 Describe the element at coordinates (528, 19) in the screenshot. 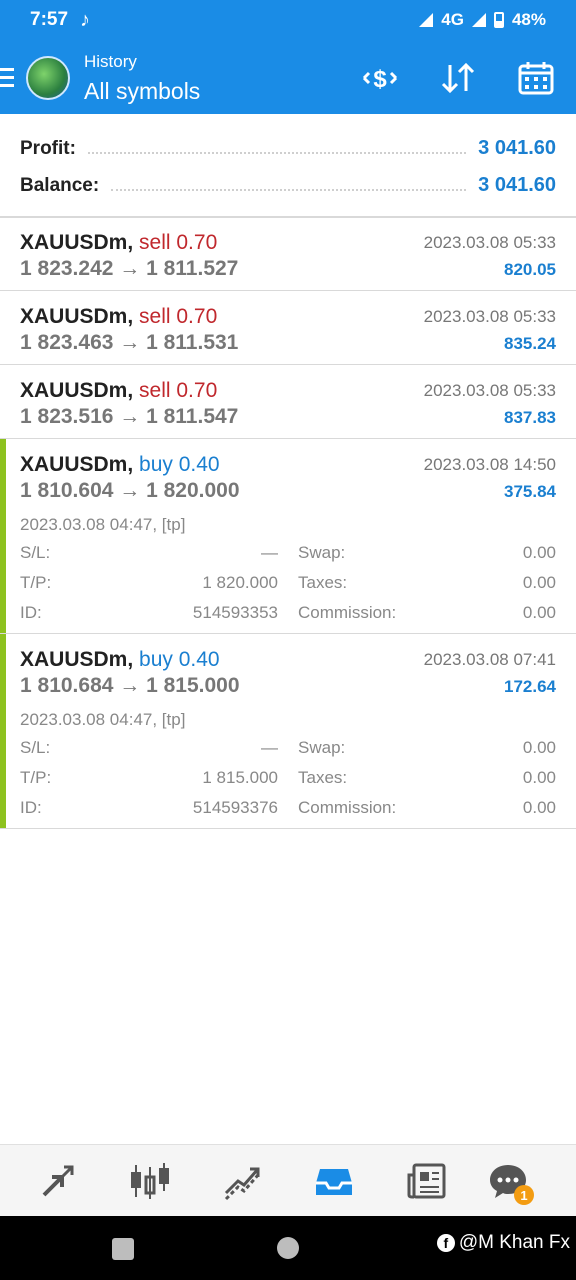

I see `battery-level: 48%` at that location.